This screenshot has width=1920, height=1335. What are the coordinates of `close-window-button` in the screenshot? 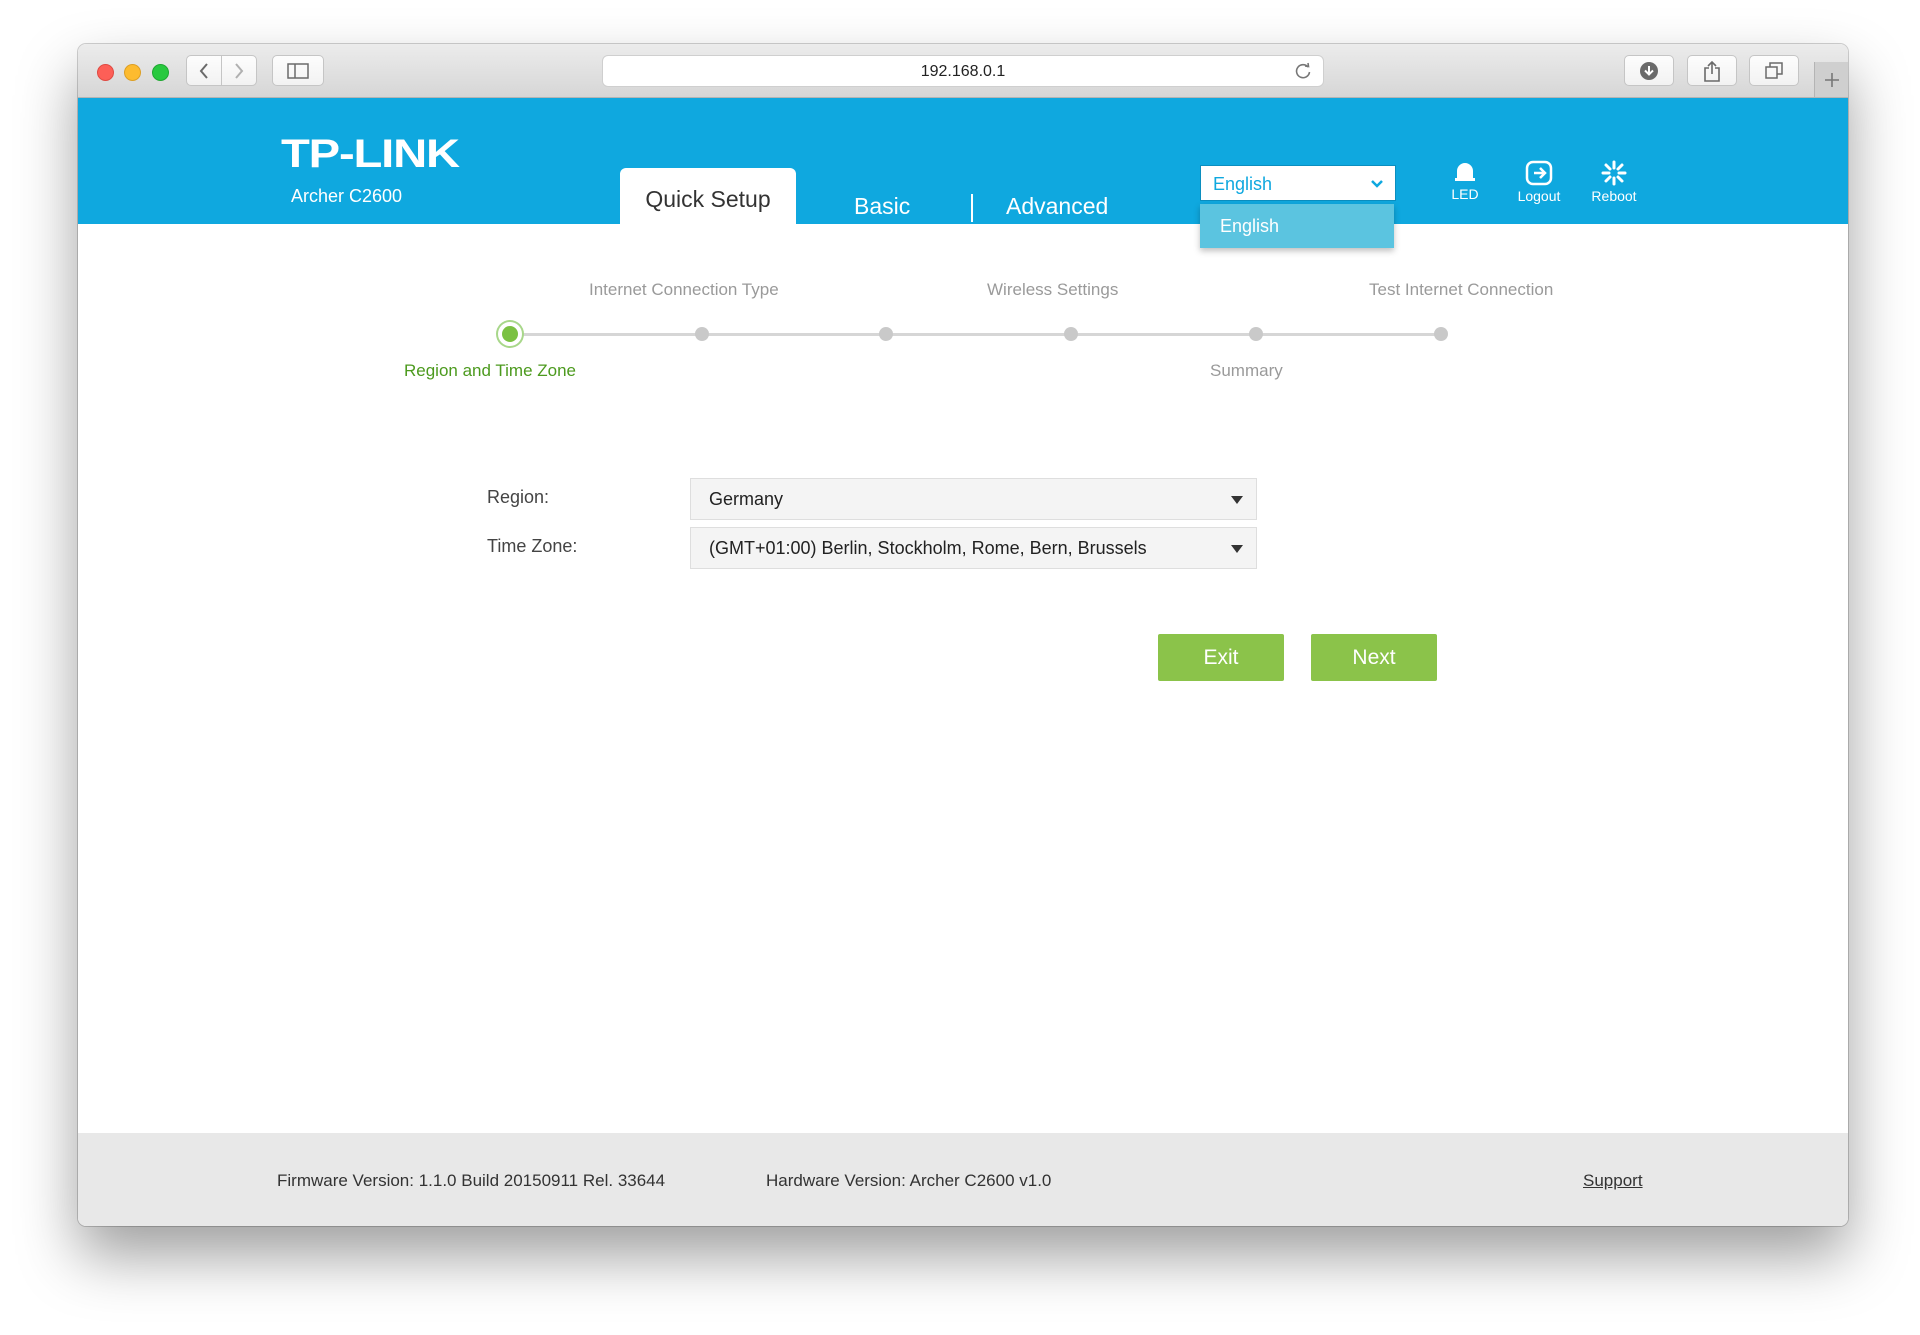 It's located at (105, 72).